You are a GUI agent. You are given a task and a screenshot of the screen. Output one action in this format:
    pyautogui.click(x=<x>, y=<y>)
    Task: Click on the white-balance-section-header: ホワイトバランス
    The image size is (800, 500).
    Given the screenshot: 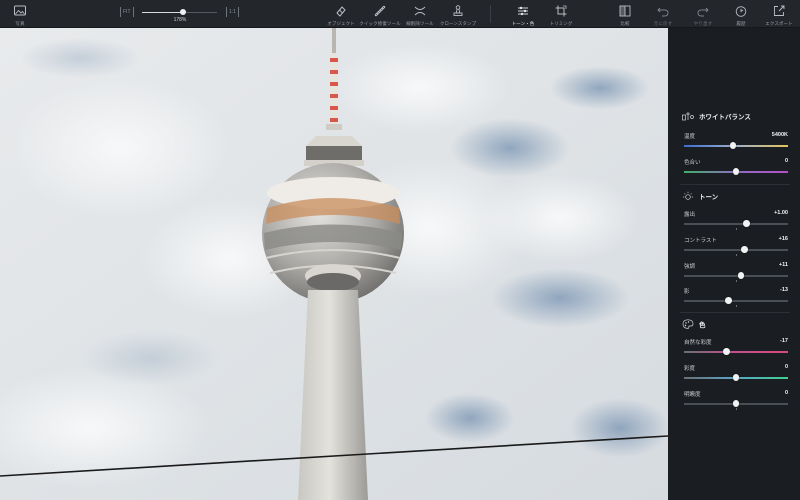 What is the action you would take?
    pyautogui.click(x=716, y=116)
    